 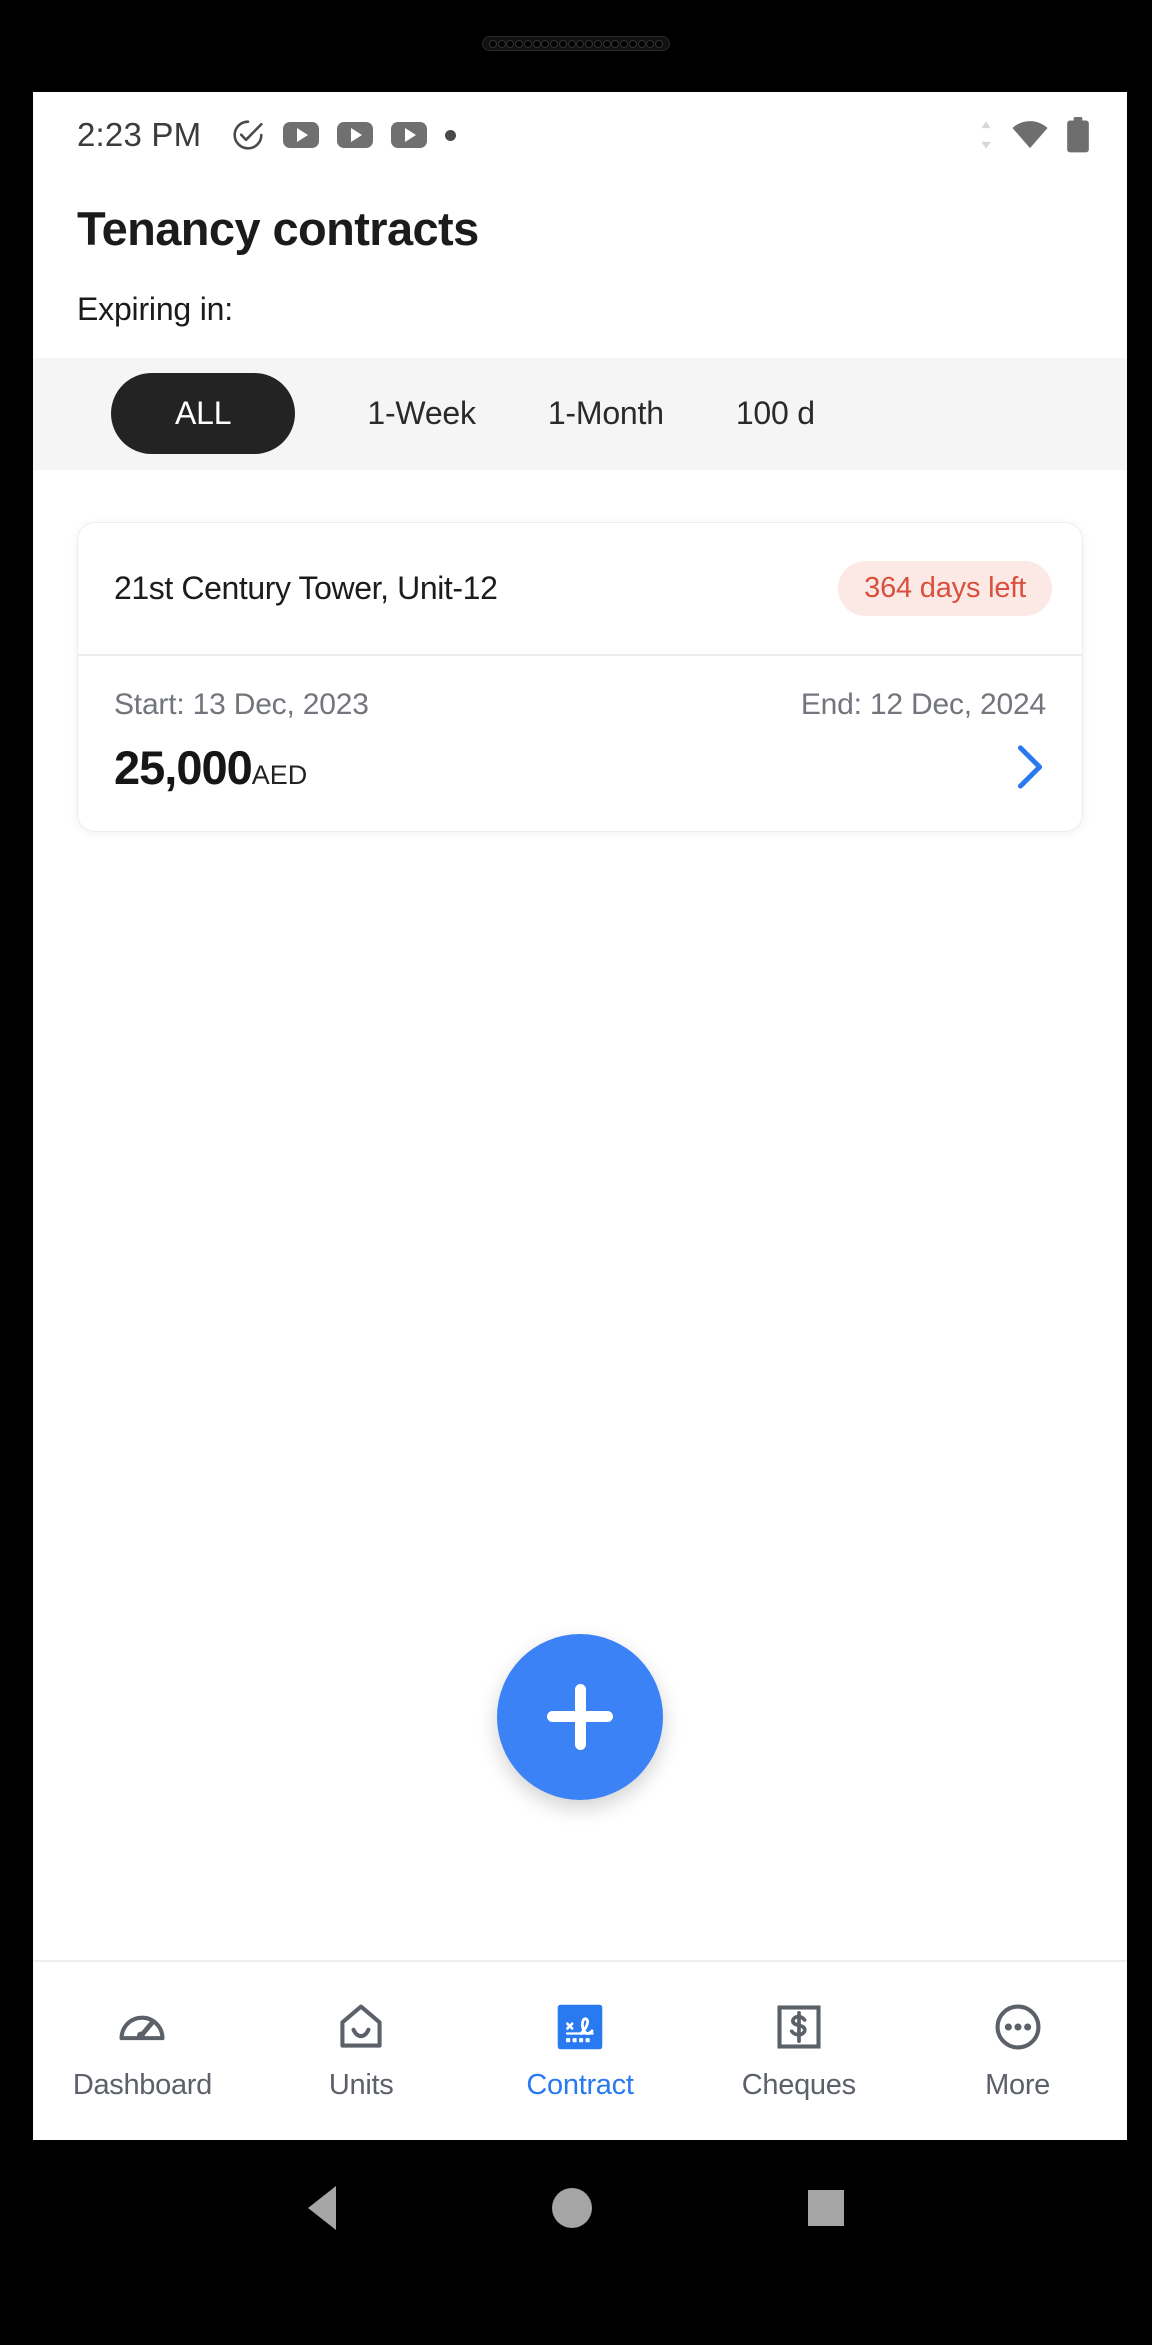 I want to click on nav-label-dashboard: Dashboard, so click(x=142, y=2084).